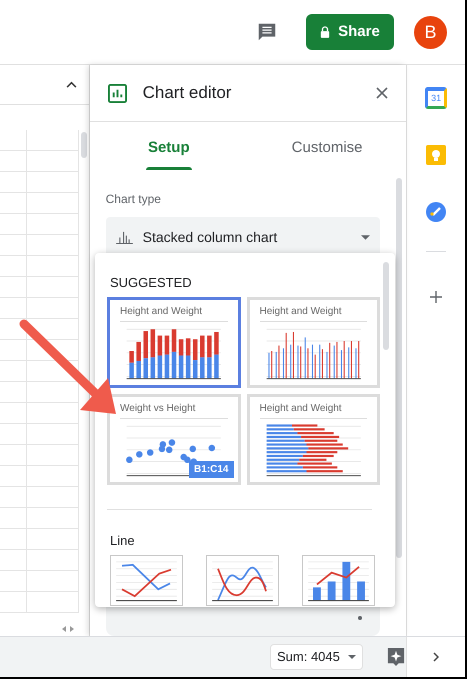 The width and height of the screenshot is (467, 679). Describe the element at coordinates (327, 146) in the screenshot. I see `tab: Customise` at that location.